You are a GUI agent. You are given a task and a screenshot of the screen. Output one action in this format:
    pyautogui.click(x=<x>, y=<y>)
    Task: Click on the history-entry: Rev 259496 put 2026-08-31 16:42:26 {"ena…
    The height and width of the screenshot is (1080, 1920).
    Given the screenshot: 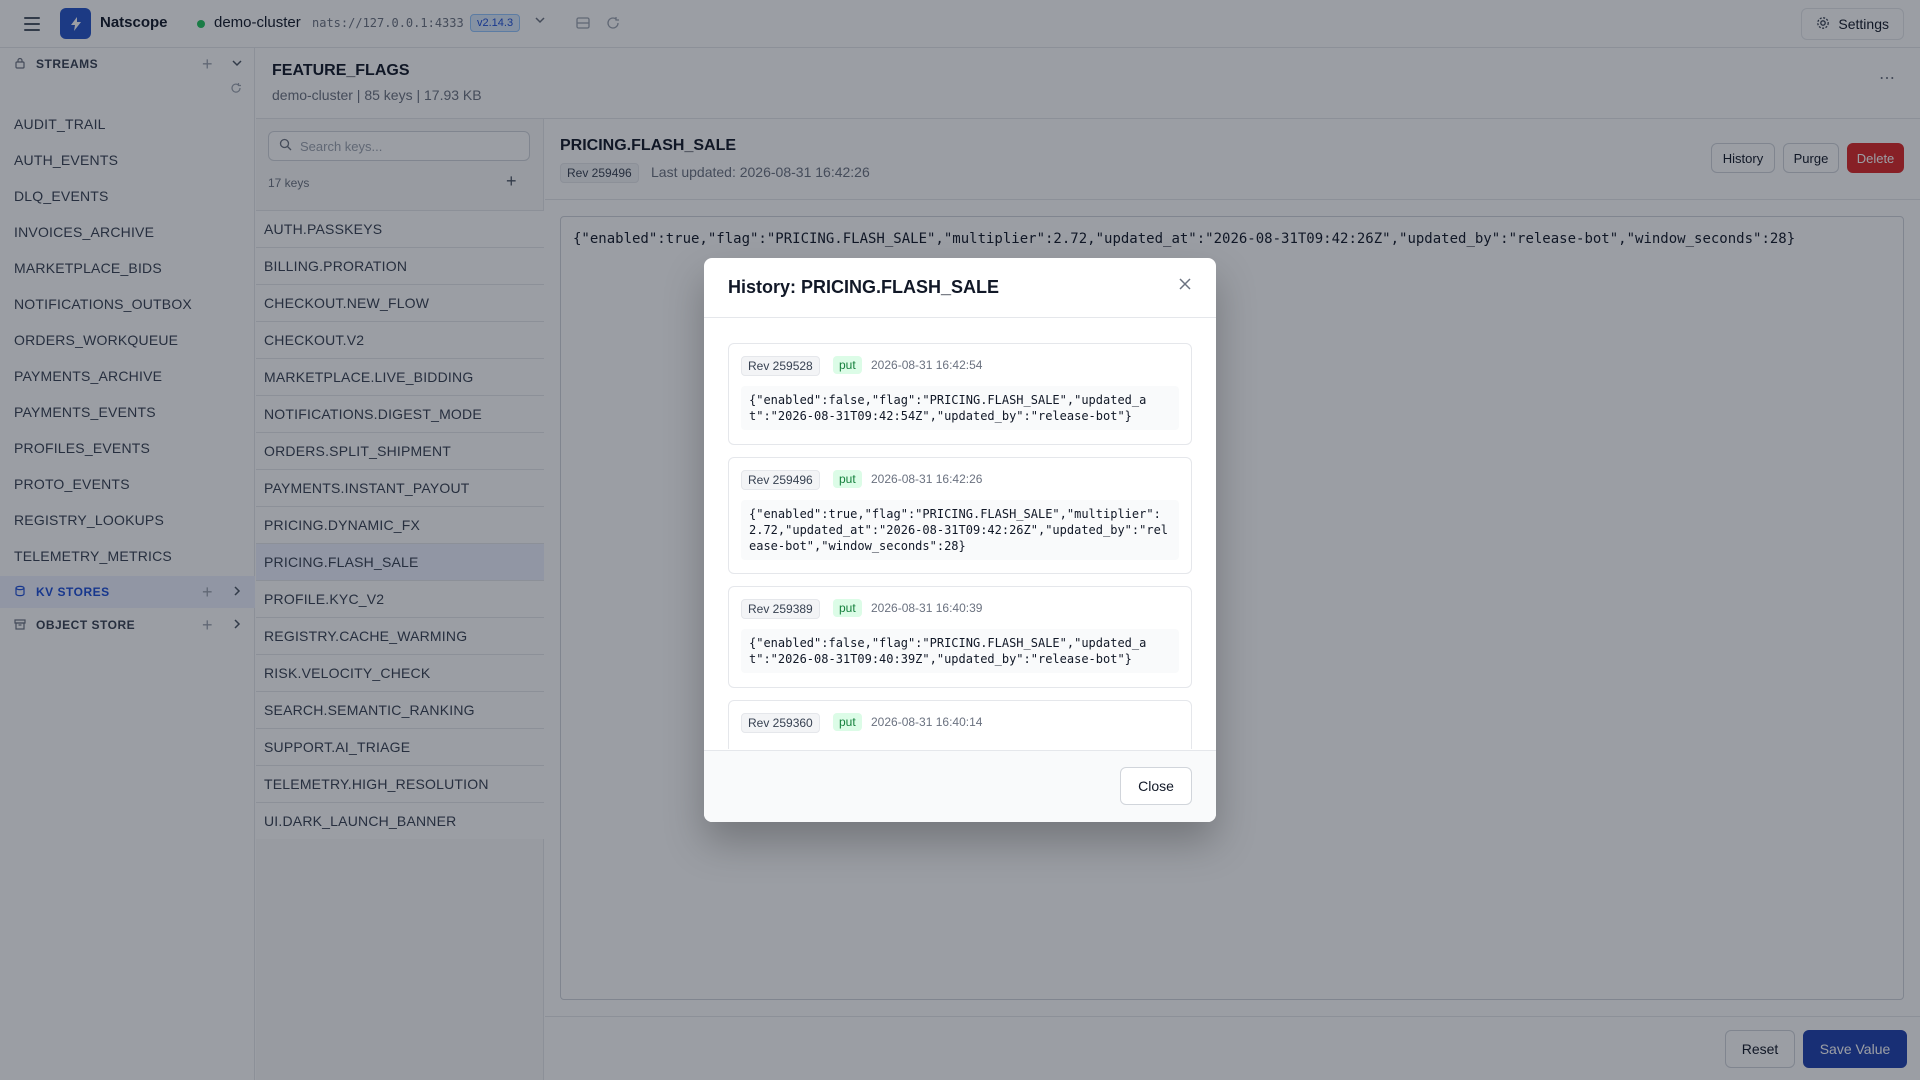 What is the action you would take?
    pyautogui.click(x=960, y=515)
    